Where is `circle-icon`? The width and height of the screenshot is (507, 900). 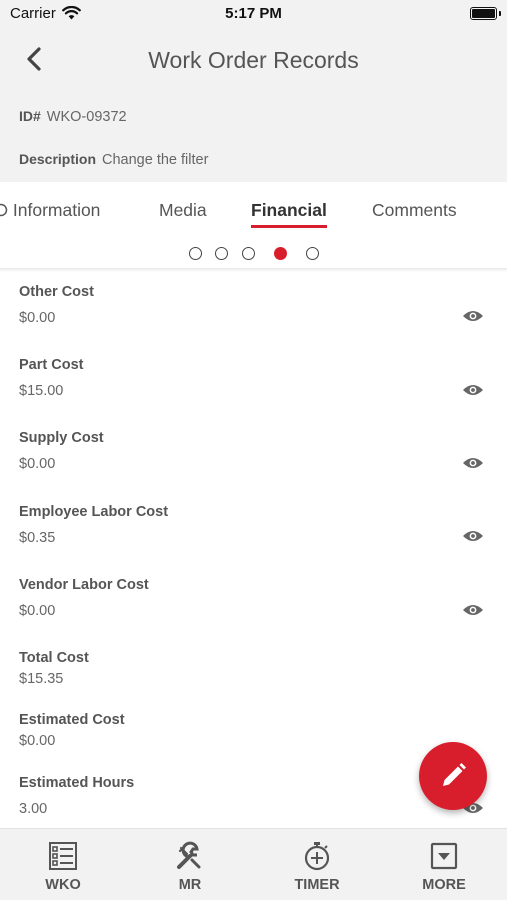 circle-icon is located at coordinates (4, 210).